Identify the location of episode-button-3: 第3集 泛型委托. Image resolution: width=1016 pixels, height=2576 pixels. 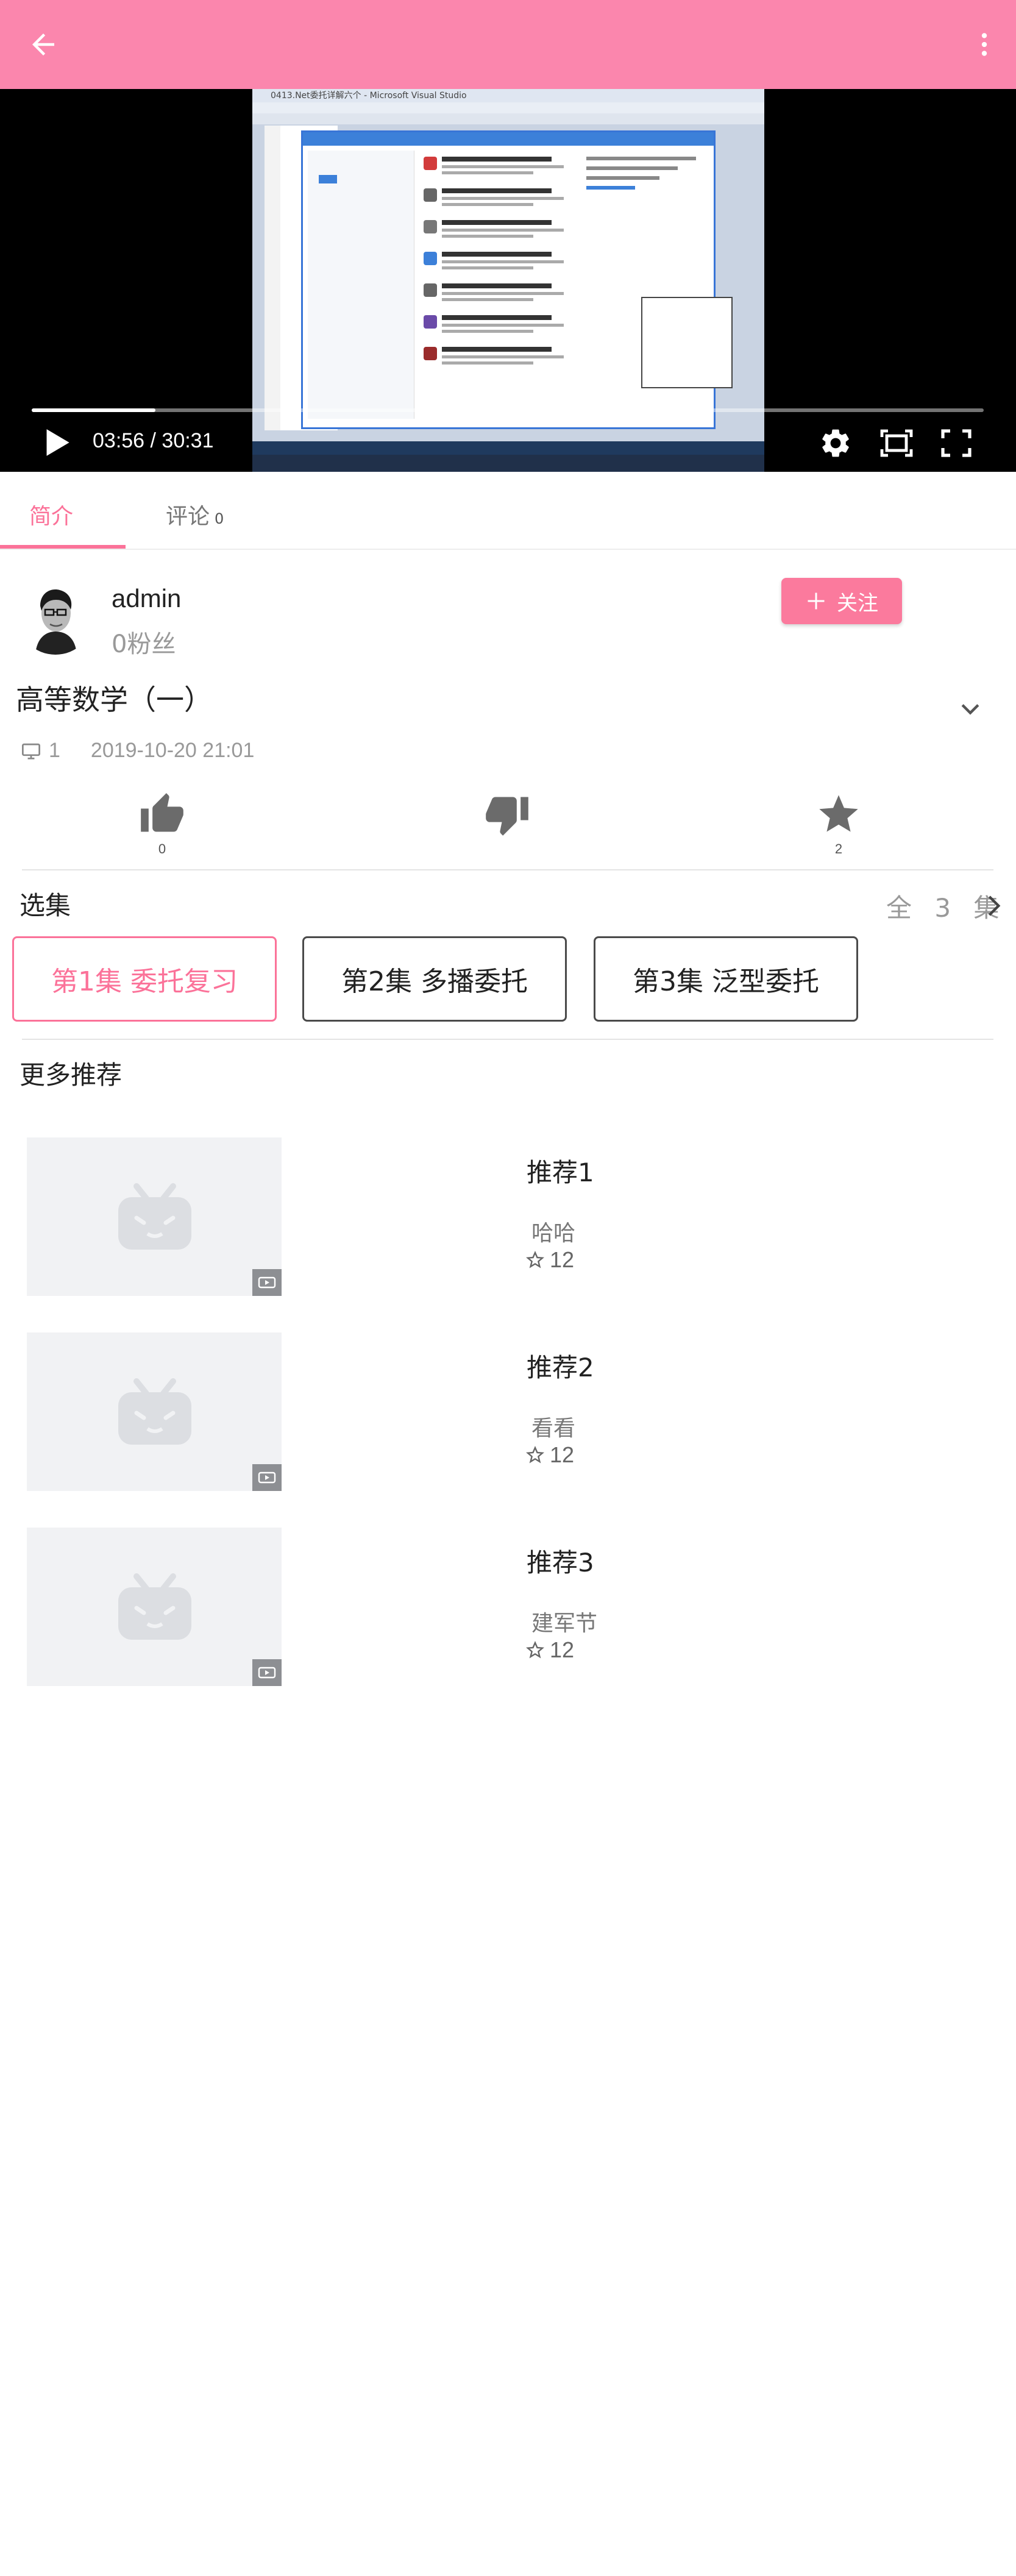
(726, 979).